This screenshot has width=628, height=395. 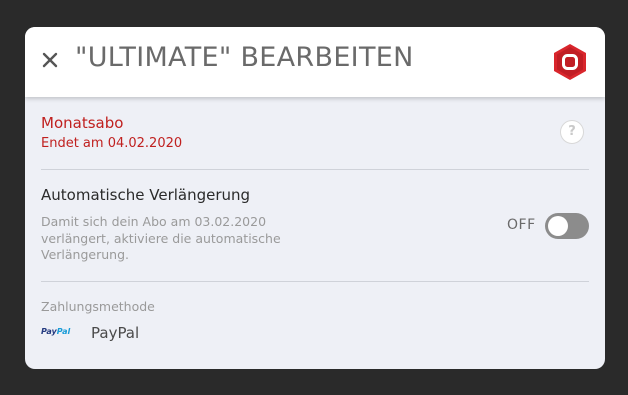 I want to click on dialog-title: "ULTIMATE" BEARBEITEN, so click(x=244, y=57).